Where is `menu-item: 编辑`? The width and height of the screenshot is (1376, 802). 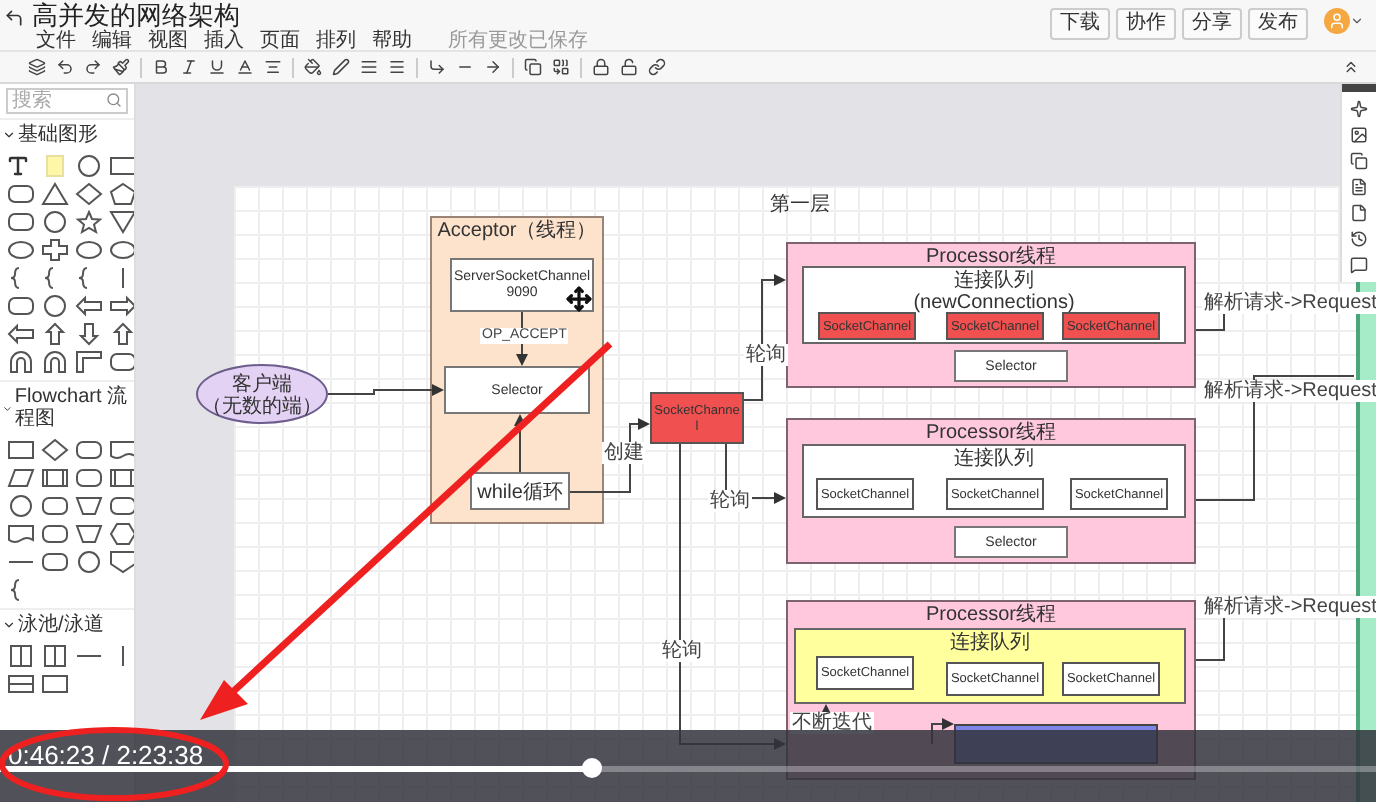 menu-item: 编辑 is located at coordinates (112, 41).